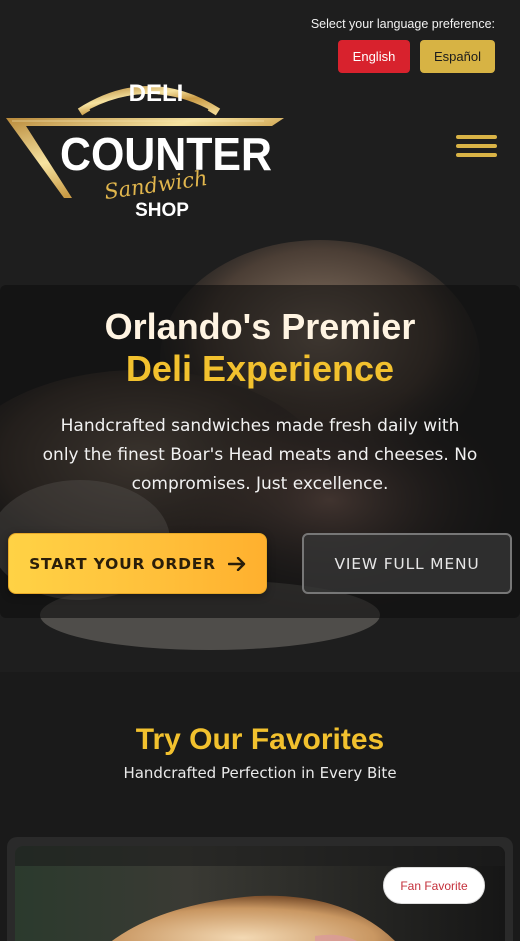 The height and width of the screenshot is (941, 520). What do you see at coordinates (434, 885) in the screenshot?
I see `fan-favorite-badge: Fan Favorite` at bounding box center [434, 885].